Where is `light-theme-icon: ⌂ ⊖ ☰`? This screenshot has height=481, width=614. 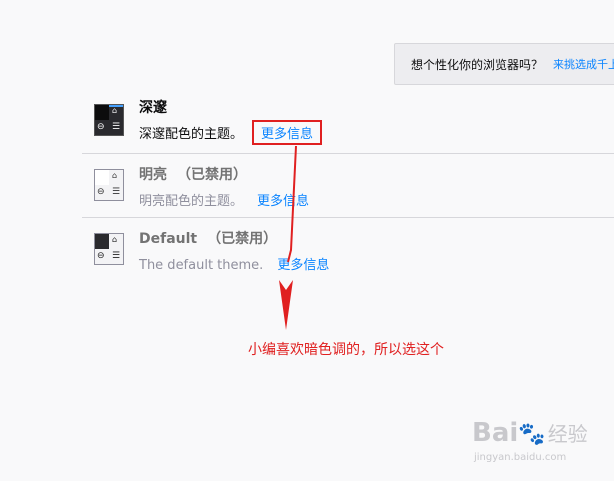
light-theme-icon: ⌂ ⊖ ☰ is located at coordinates (109, 185).